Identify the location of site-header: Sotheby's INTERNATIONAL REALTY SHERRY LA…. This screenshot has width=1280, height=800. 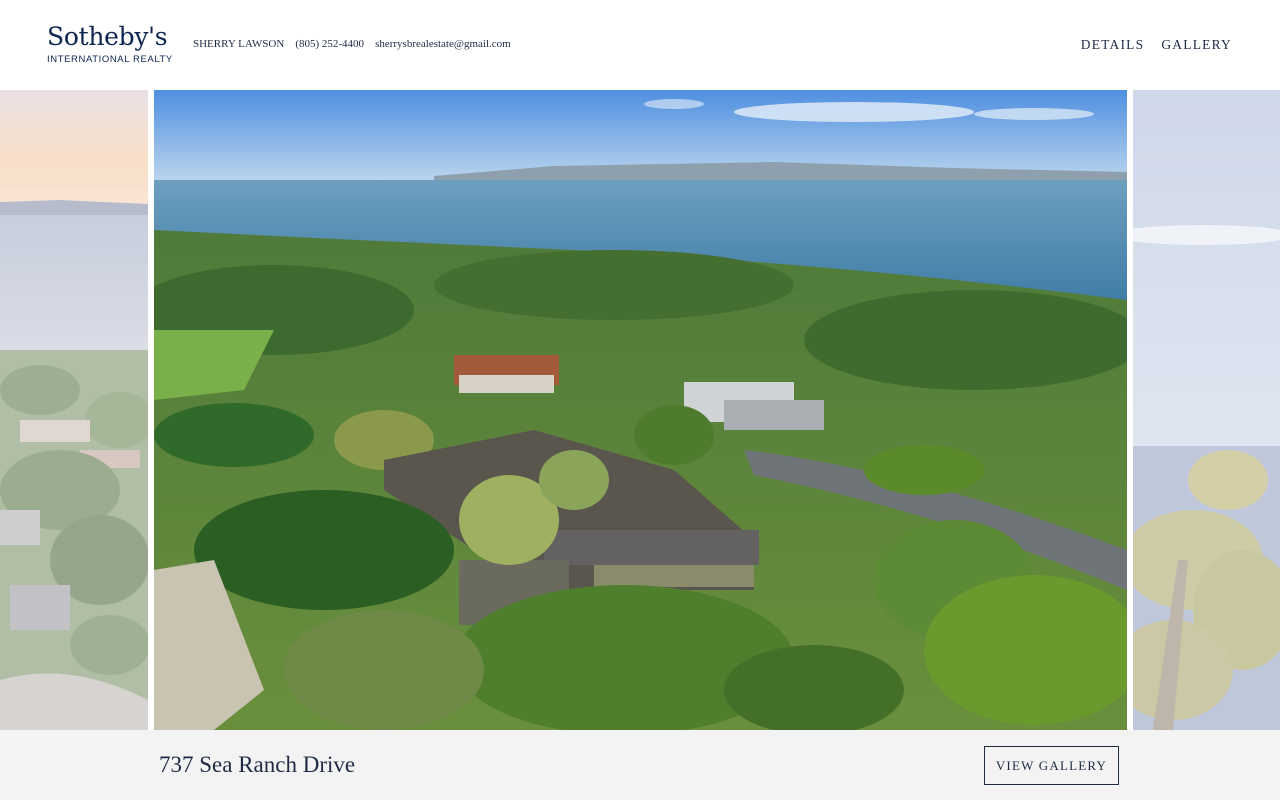
(640, 45).